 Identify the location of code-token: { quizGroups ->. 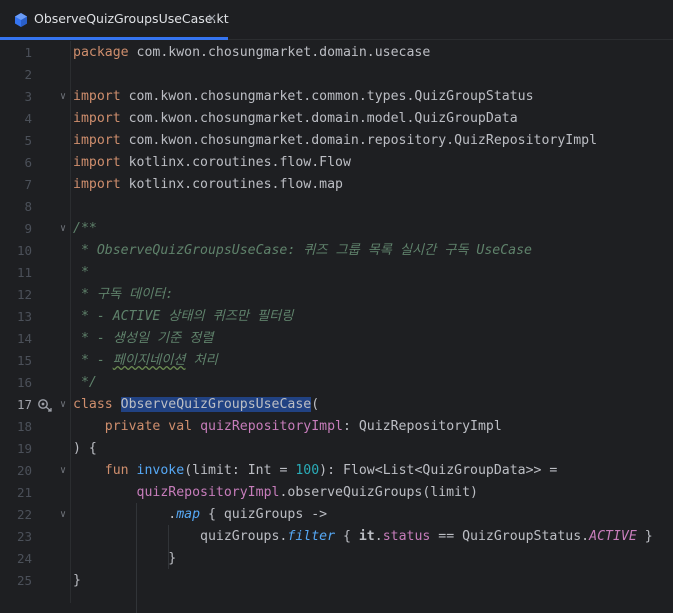
(264, 514).